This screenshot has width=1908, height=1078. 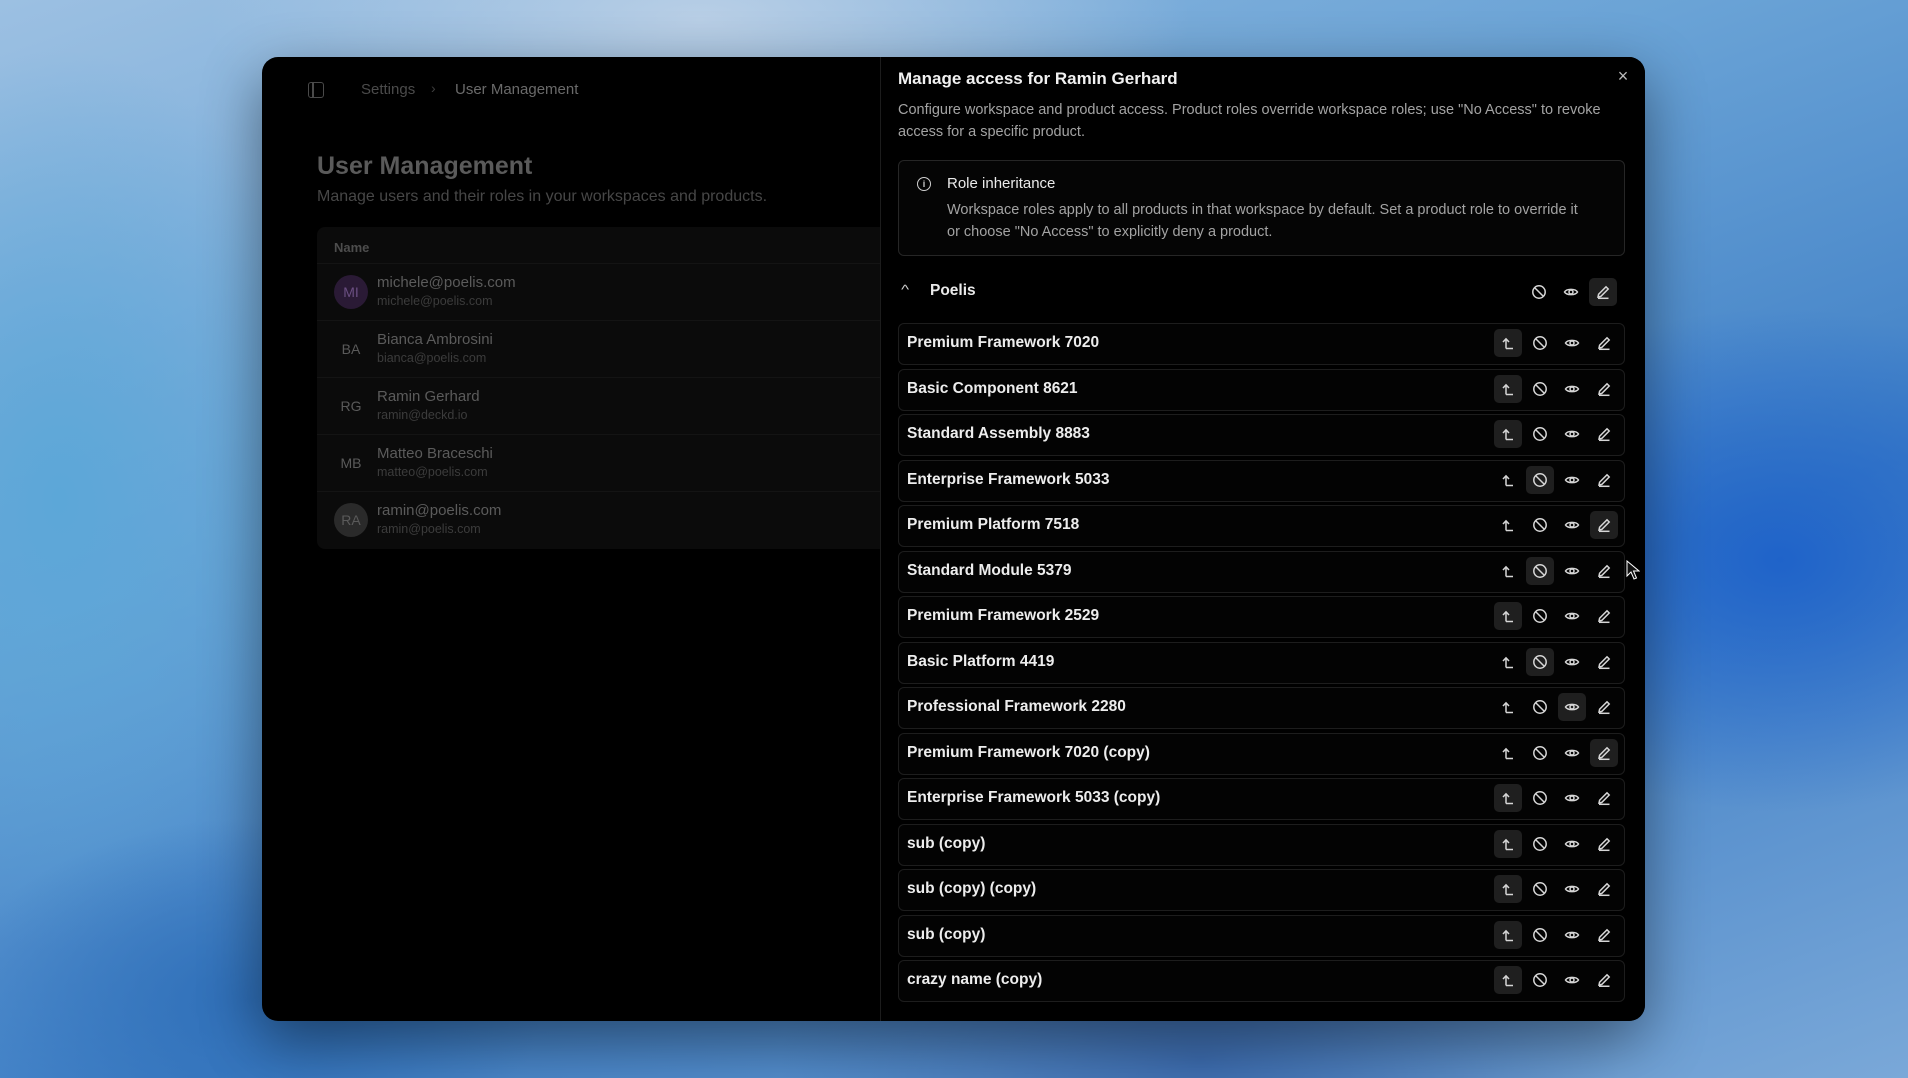 I want to click on table-row: BA Bianca Ambrosini bianca@poelis.com, so click(x=598, y=349).